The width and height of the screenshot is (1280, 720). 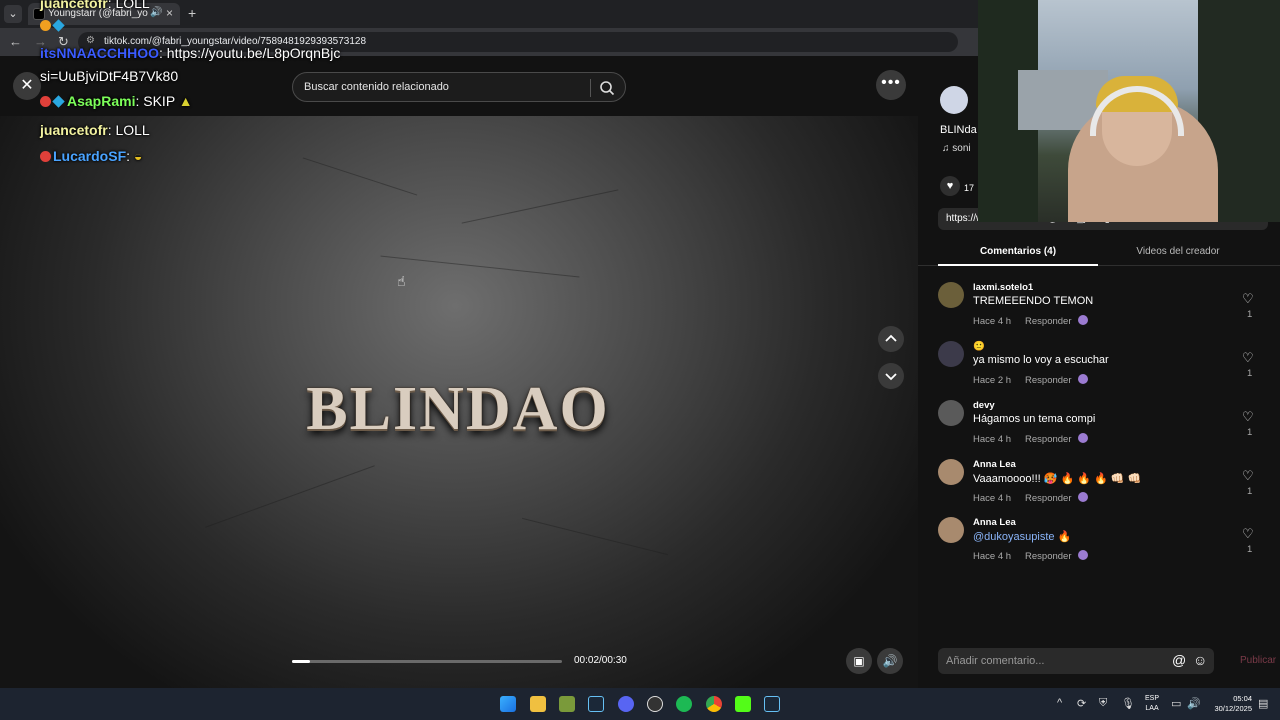 I want to click on more-options-button: •••, so click(x=891, y=85).